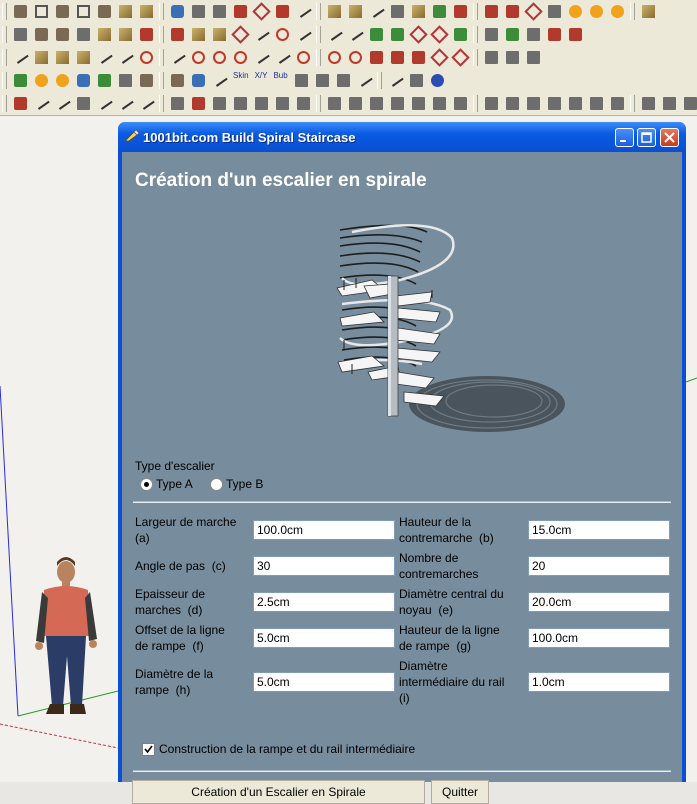 This screenshot has width=697, height=804. Describe the element at coordinates (148, 749) in the screenshot. I see `build-railing-checkbox` at that location.